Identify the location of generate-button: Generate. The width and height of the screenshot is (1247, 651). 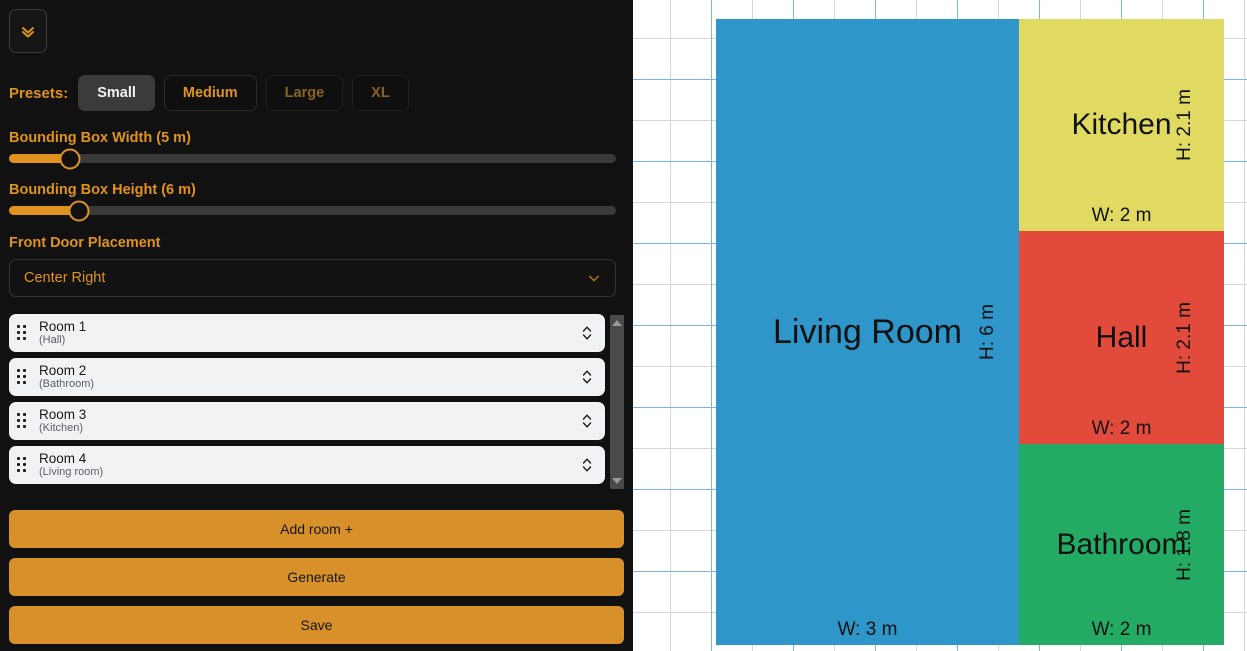
(316, 577).